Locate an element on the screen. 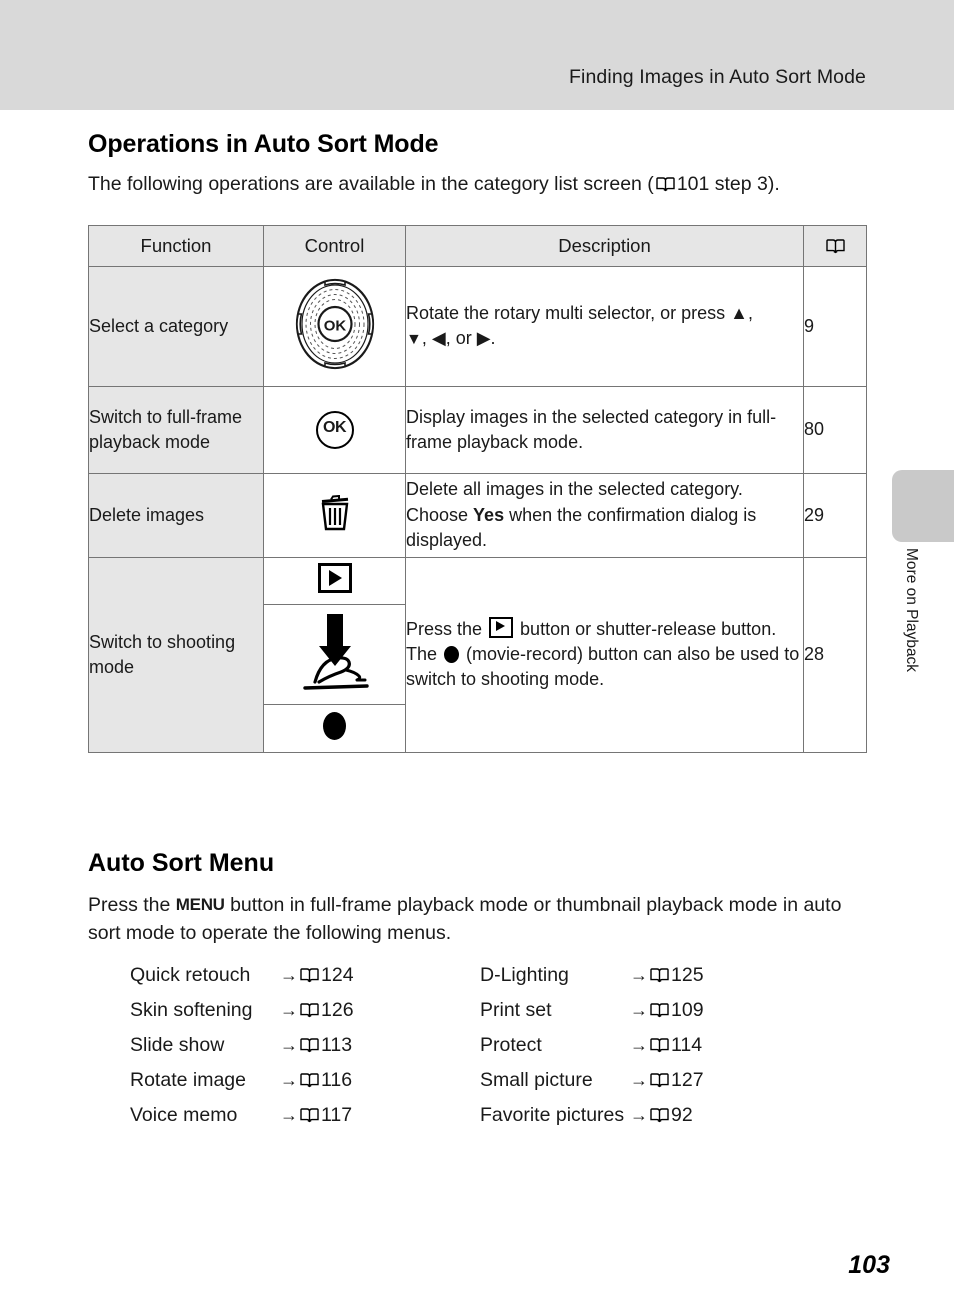 Image resolution: width=954 pixels, height=1314 pixels. control-cell-playback-button is located at coordinates (334, 580).